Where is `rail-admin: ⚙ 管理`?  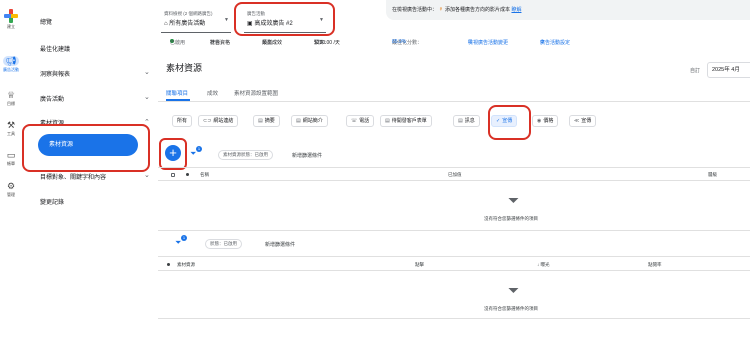 rail-admin: ⚙ 管理 is located at coordinates (11, 189).